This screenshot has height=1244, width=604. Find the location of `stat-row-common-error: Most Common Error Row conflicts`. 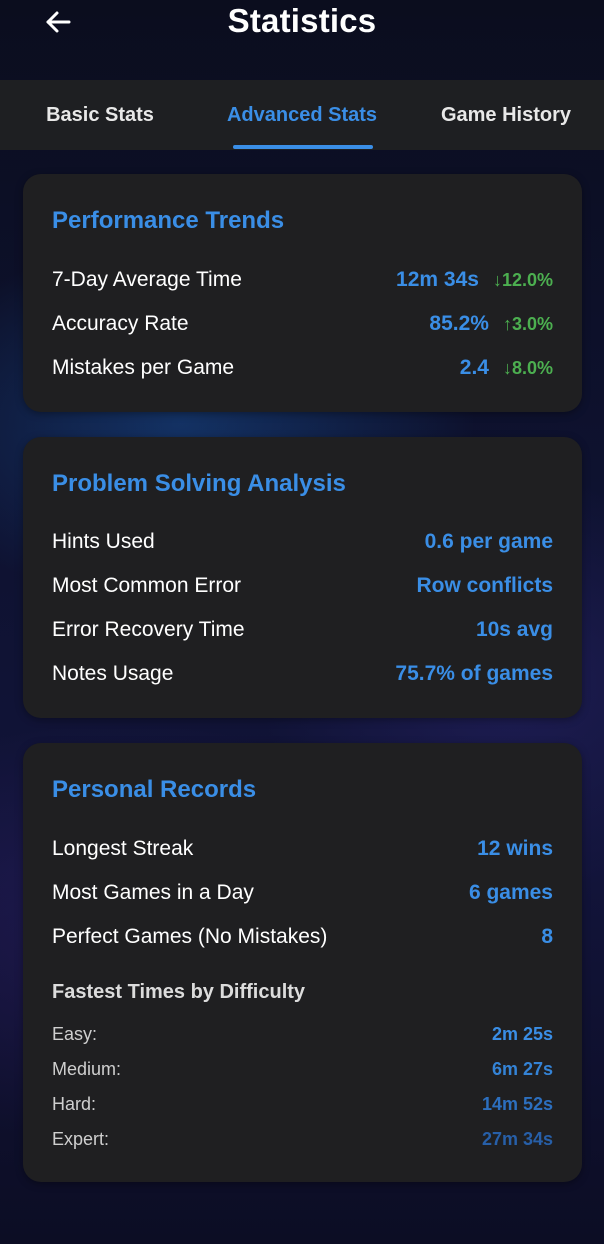

stat-row-common-error: Most Common Error Row conflicts is located at coordinates (302, 586).